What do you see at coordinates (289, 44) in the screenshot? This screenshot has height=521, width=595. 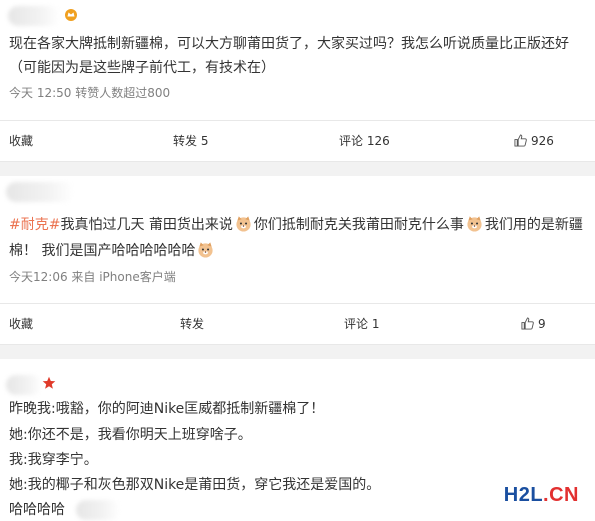 I see `post-text-line-1: 现在各家大牌抵制新疆棉，可以大方聊莆田货了，大家买过吗？我怎么听说质量比正版还好` at bounding box center [289, 44].